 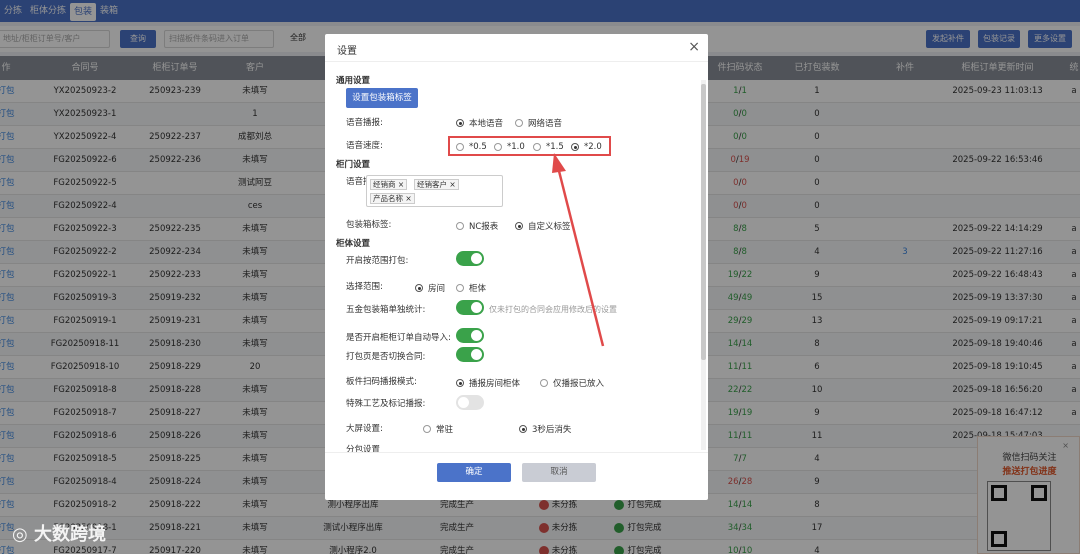 I want to click on dialog-footer: 确定 取消, so click(x=516, y=476).